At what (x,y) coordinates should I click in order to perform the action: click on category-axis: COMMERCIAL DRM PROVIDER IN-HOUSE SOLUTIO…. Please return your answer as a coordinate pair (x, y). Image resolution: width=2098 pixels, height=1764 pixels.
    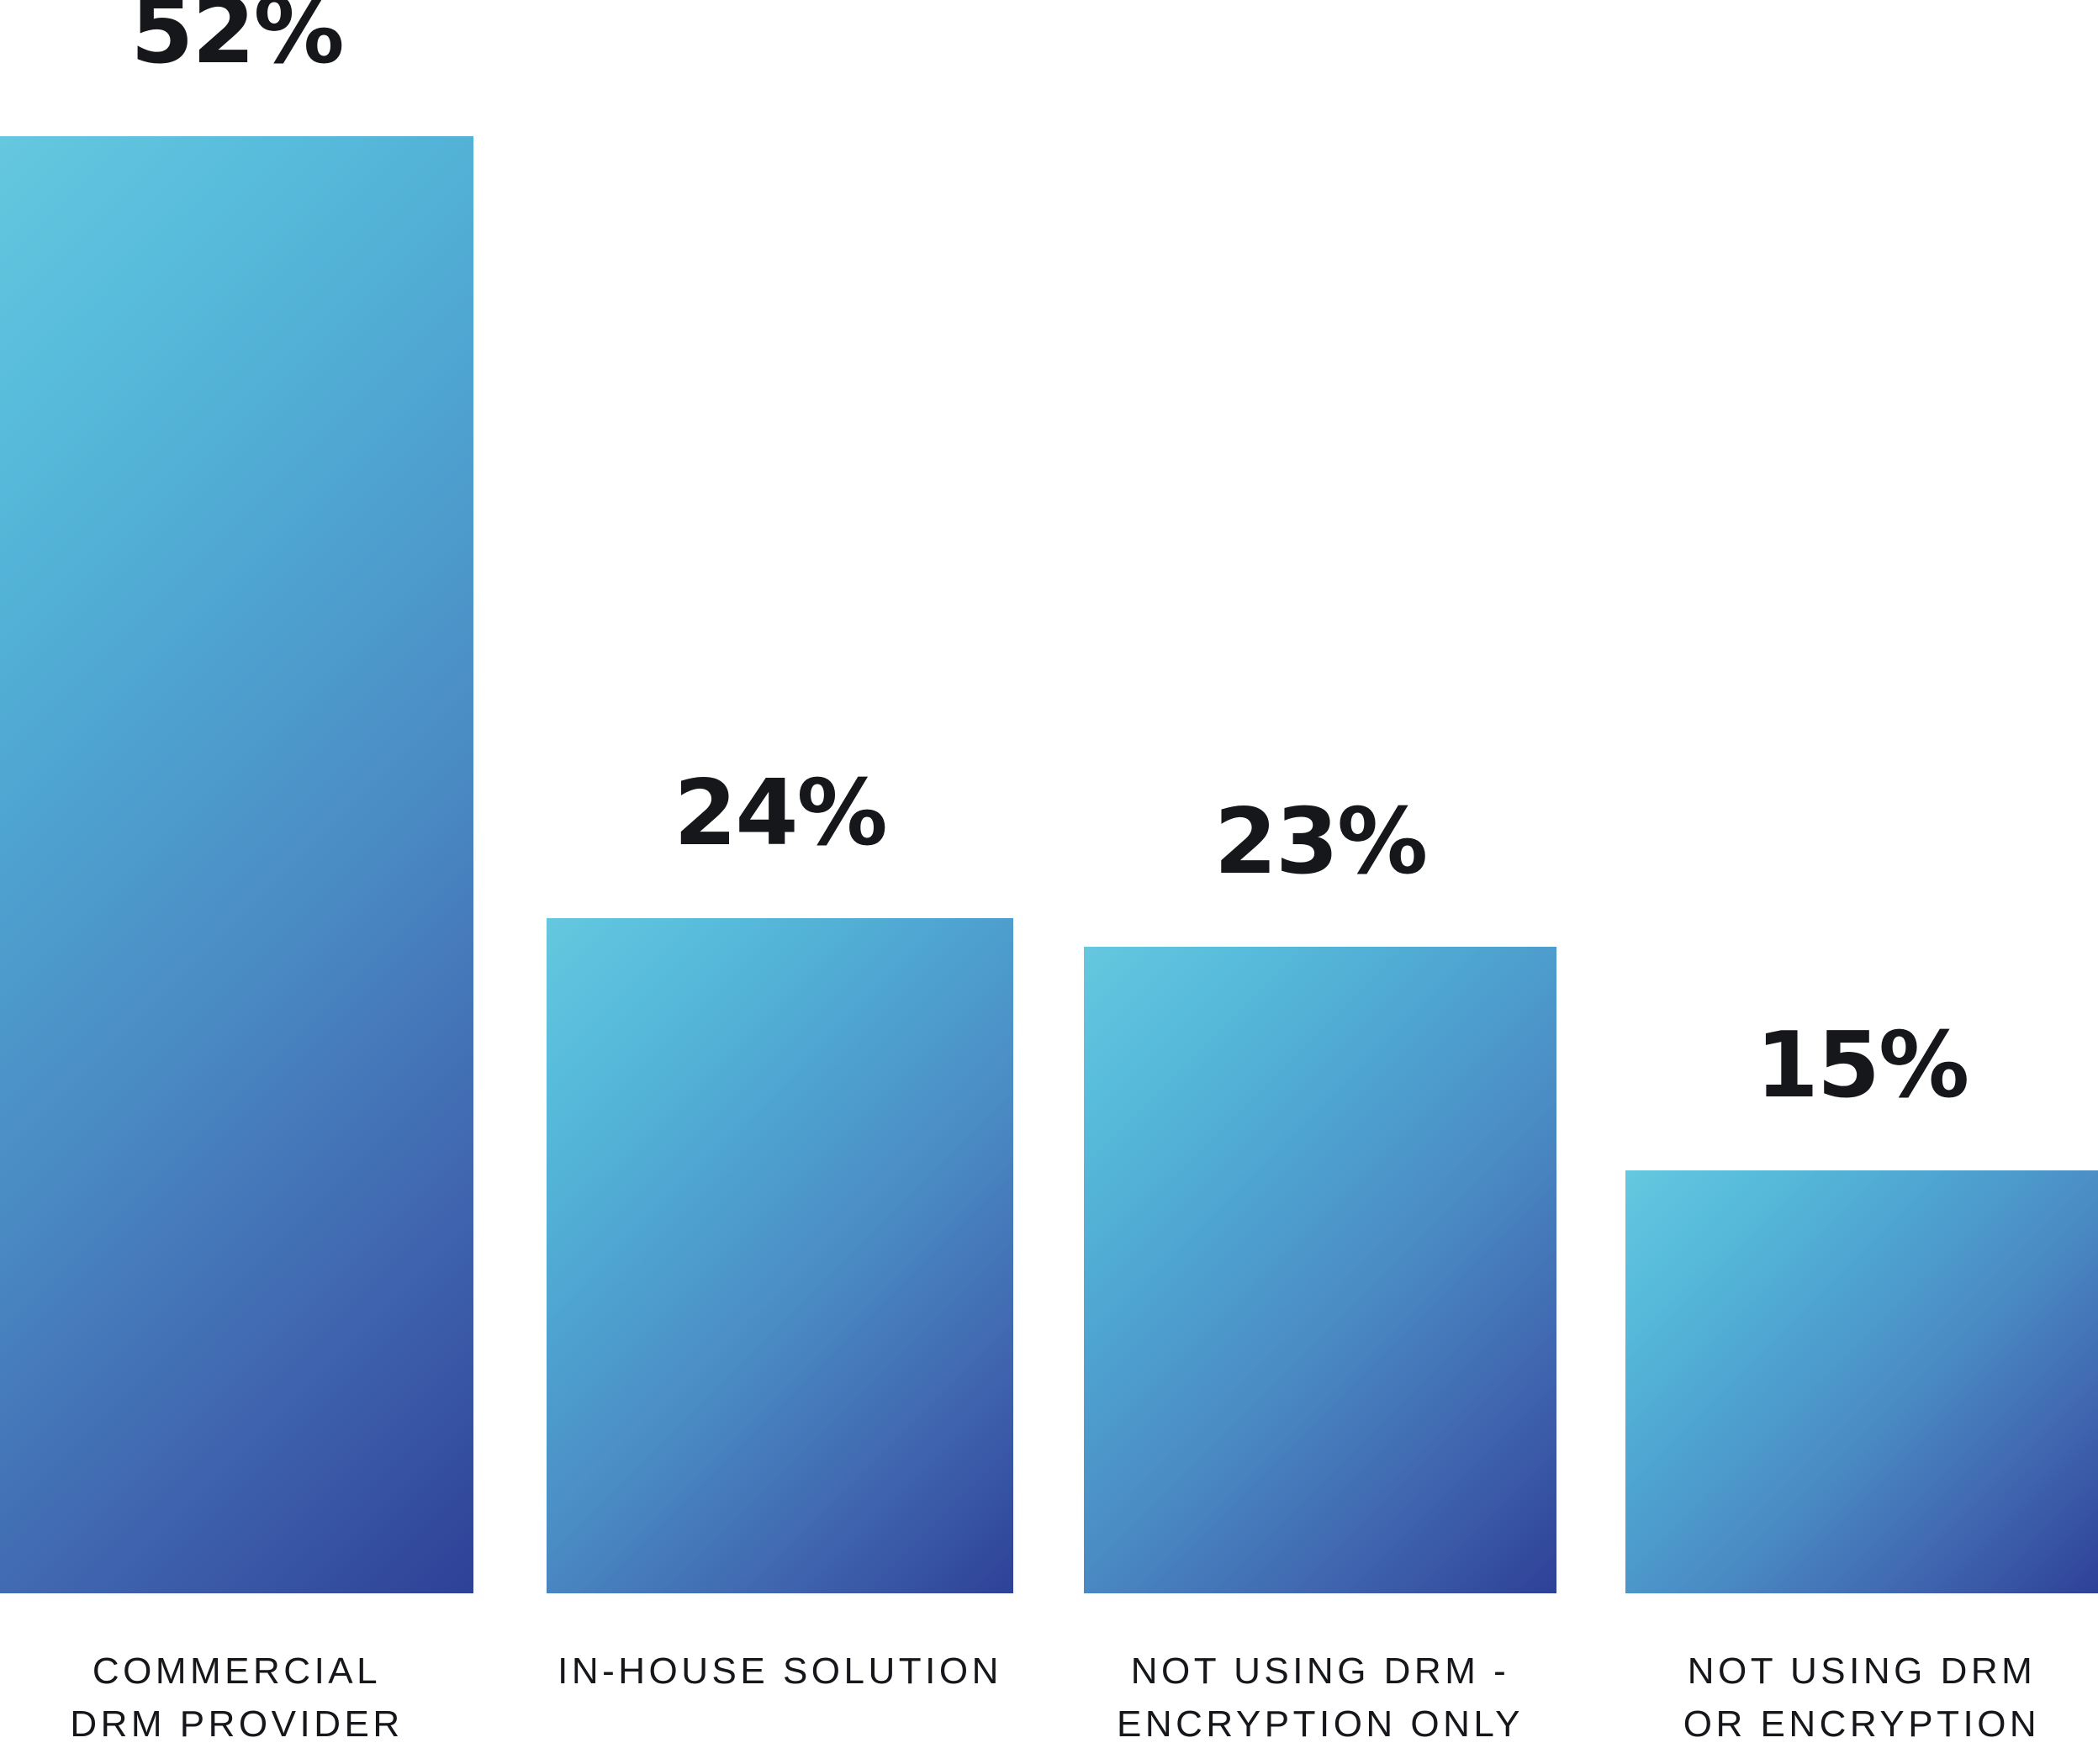
    Looking at the image, I should click on (1049, 1678).